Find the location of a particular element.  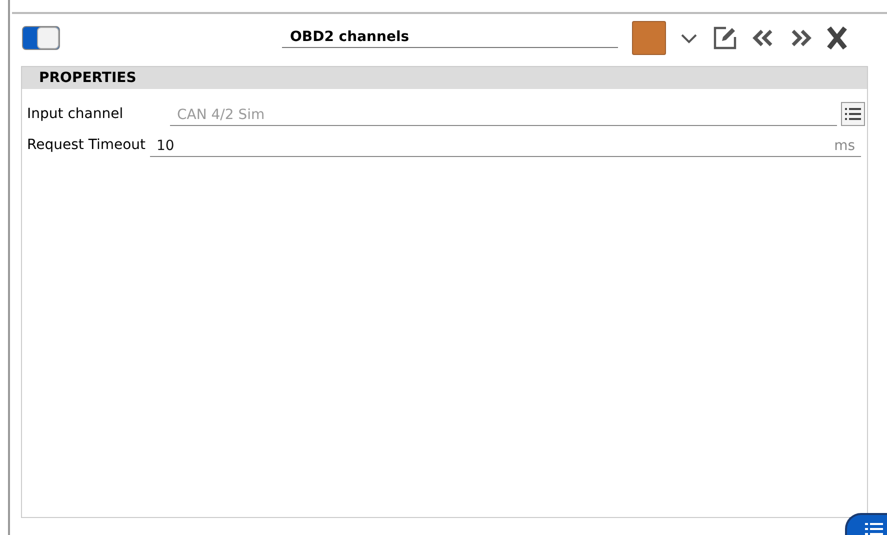

field-label: Input channel is located at coordinates (75, 115).